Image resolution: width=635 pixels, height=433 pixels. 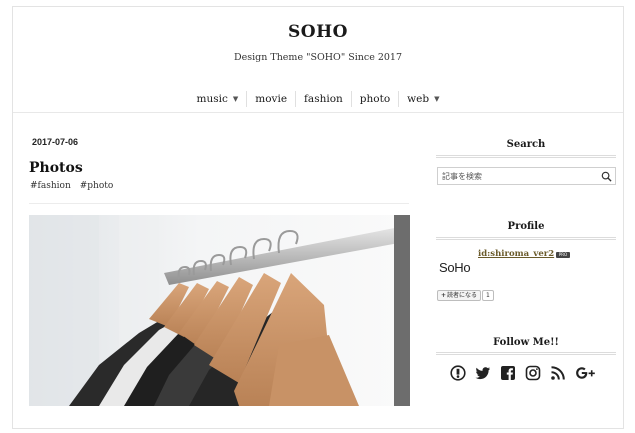 What do you see at coordinates (418, 99) in the screenshot?
I see `nav-item-label: web` at bounding box center [418, 99].